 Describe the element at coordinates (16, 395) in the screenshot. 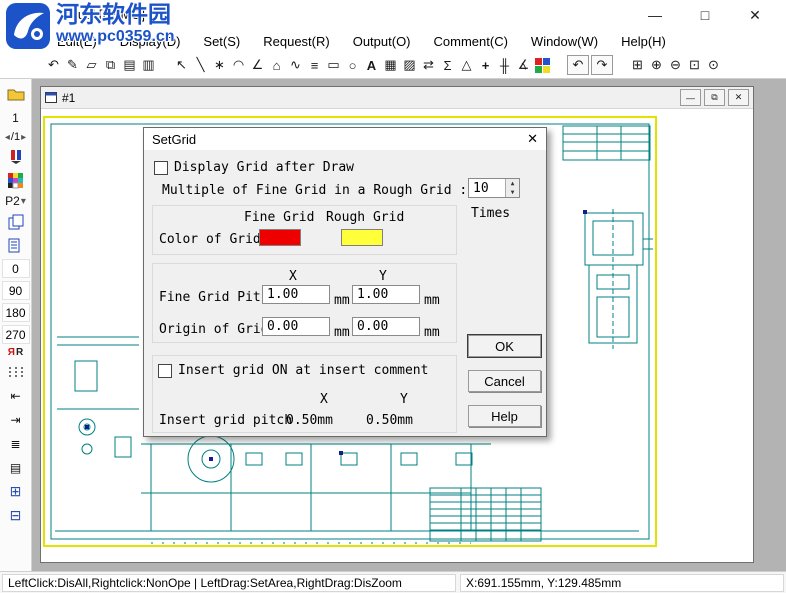

I see `pan-left-icon: ⇤` at that location.